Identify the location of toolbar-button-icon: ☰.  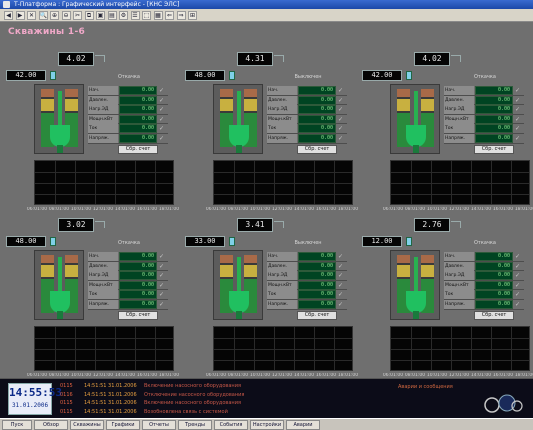
(135, 15).